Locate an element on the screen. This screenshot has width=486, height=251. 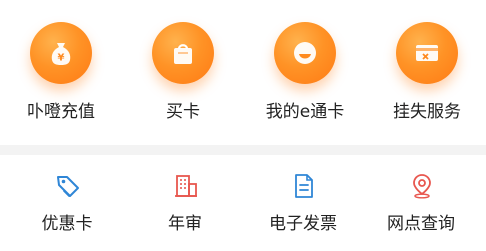
report-loss-label: 挂失服务 is located at coordinates (427, 112).